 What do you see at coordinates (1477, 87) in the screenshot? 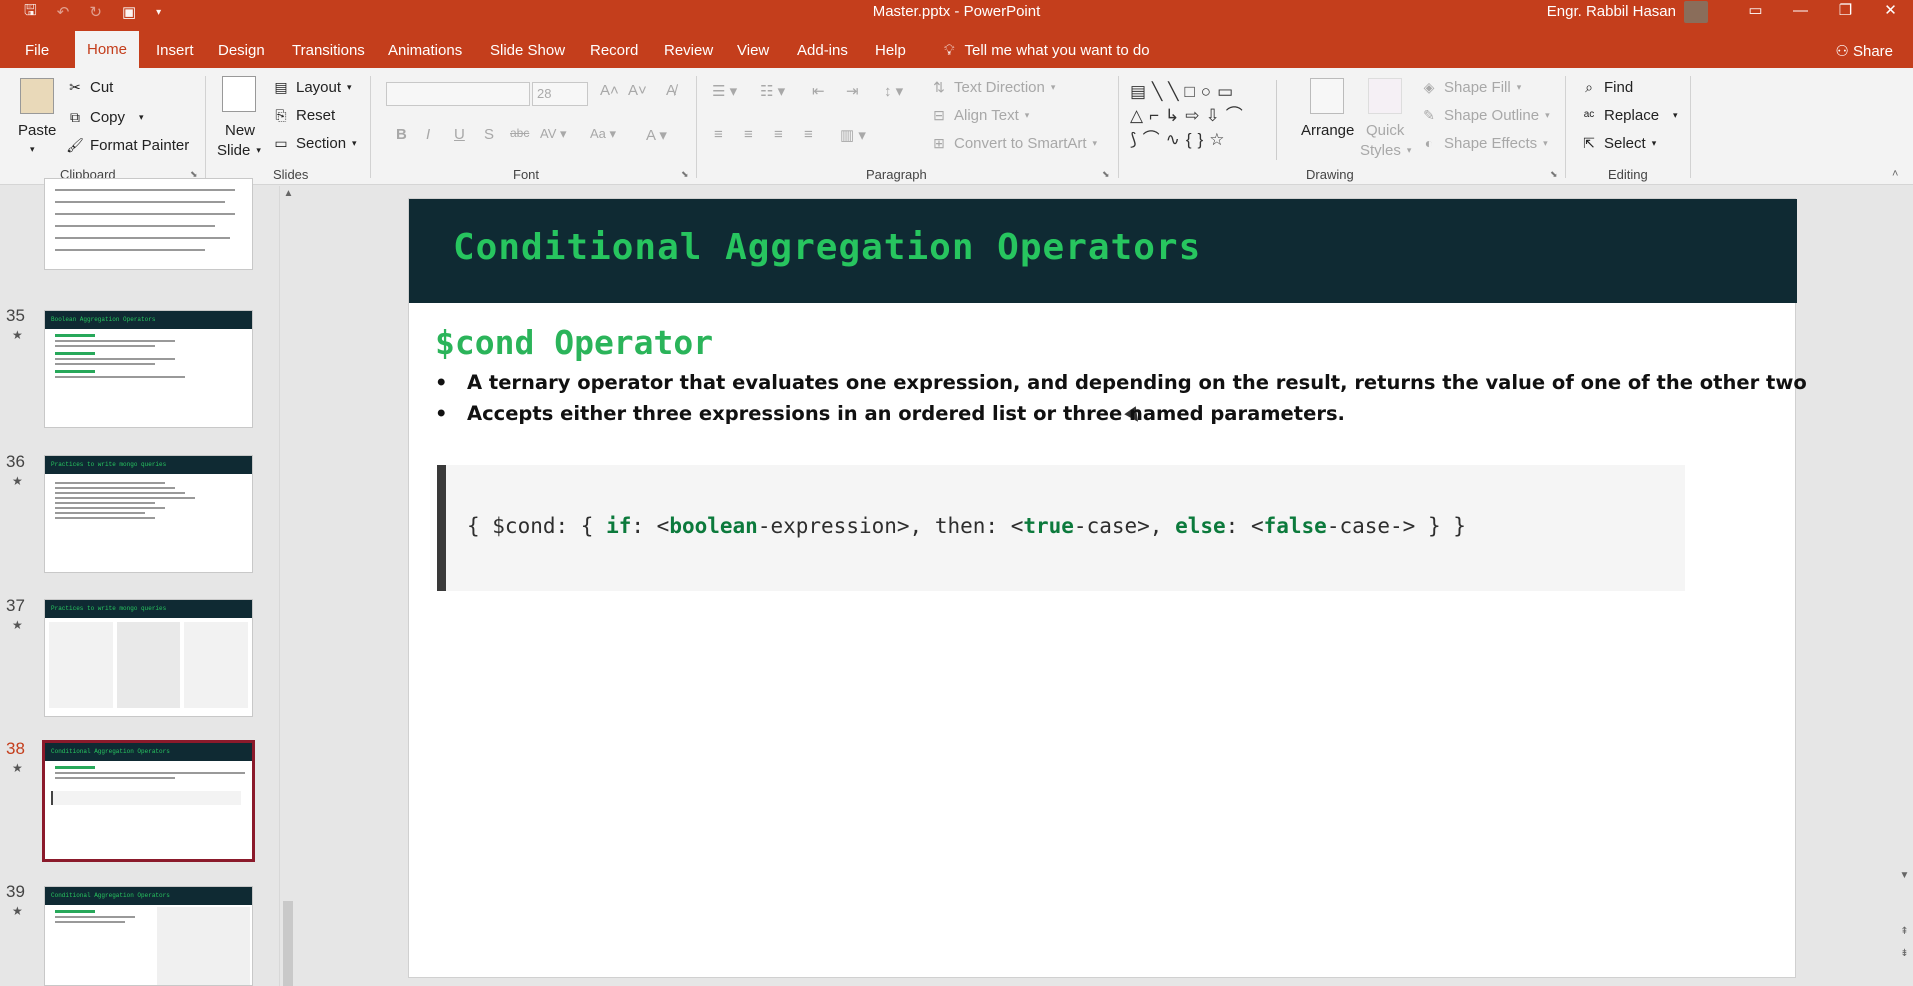
I see `shape-fill-label: Shape Fill` at bounding box center [1477, 87].